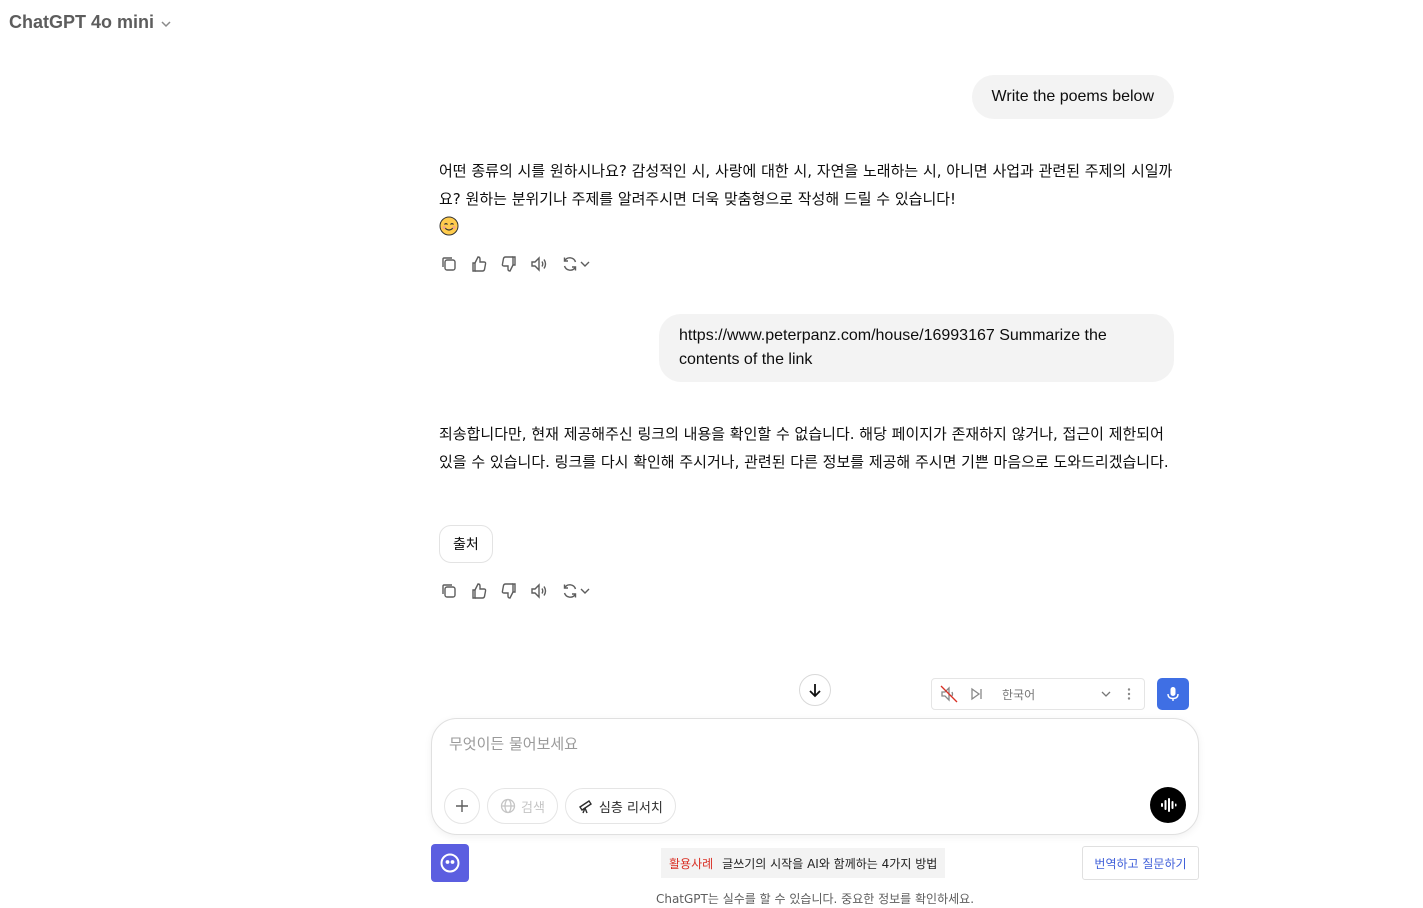 This screenshot has width=1423, height=908. I want to click on prompt-input: 무엇이든 물어보세요, so click(513, 743).